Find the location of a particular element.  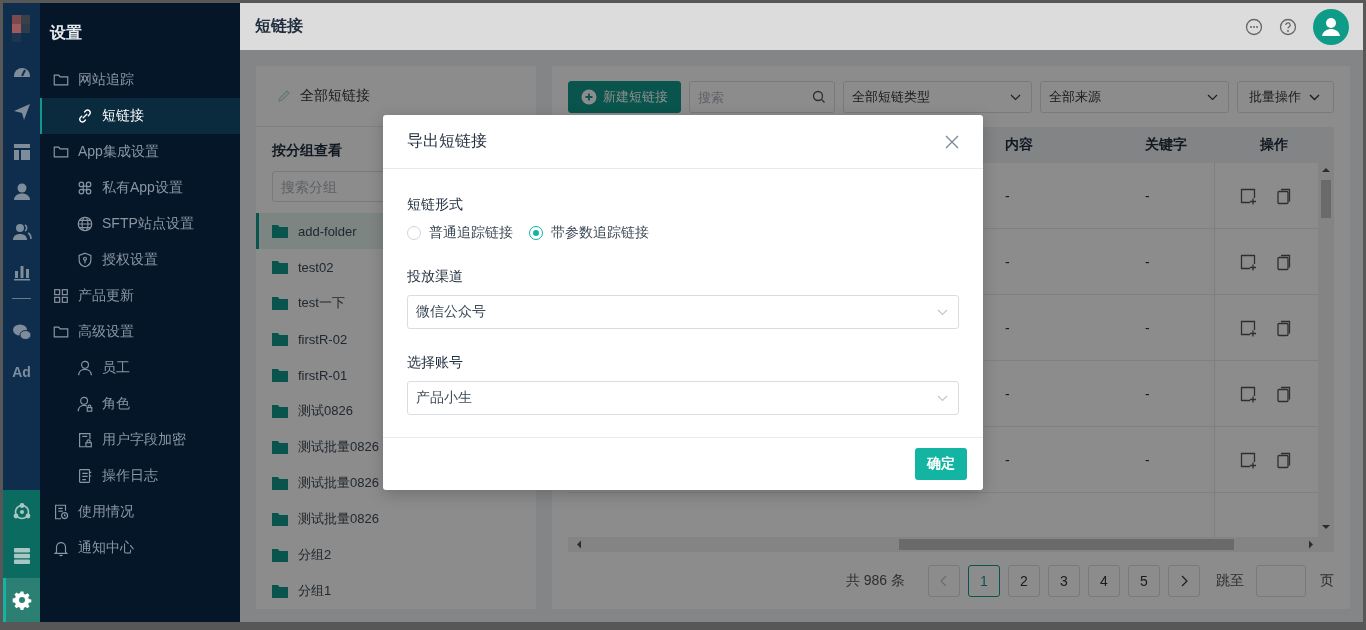

field-label: 选择账号 is located at coordinates (435, 362).